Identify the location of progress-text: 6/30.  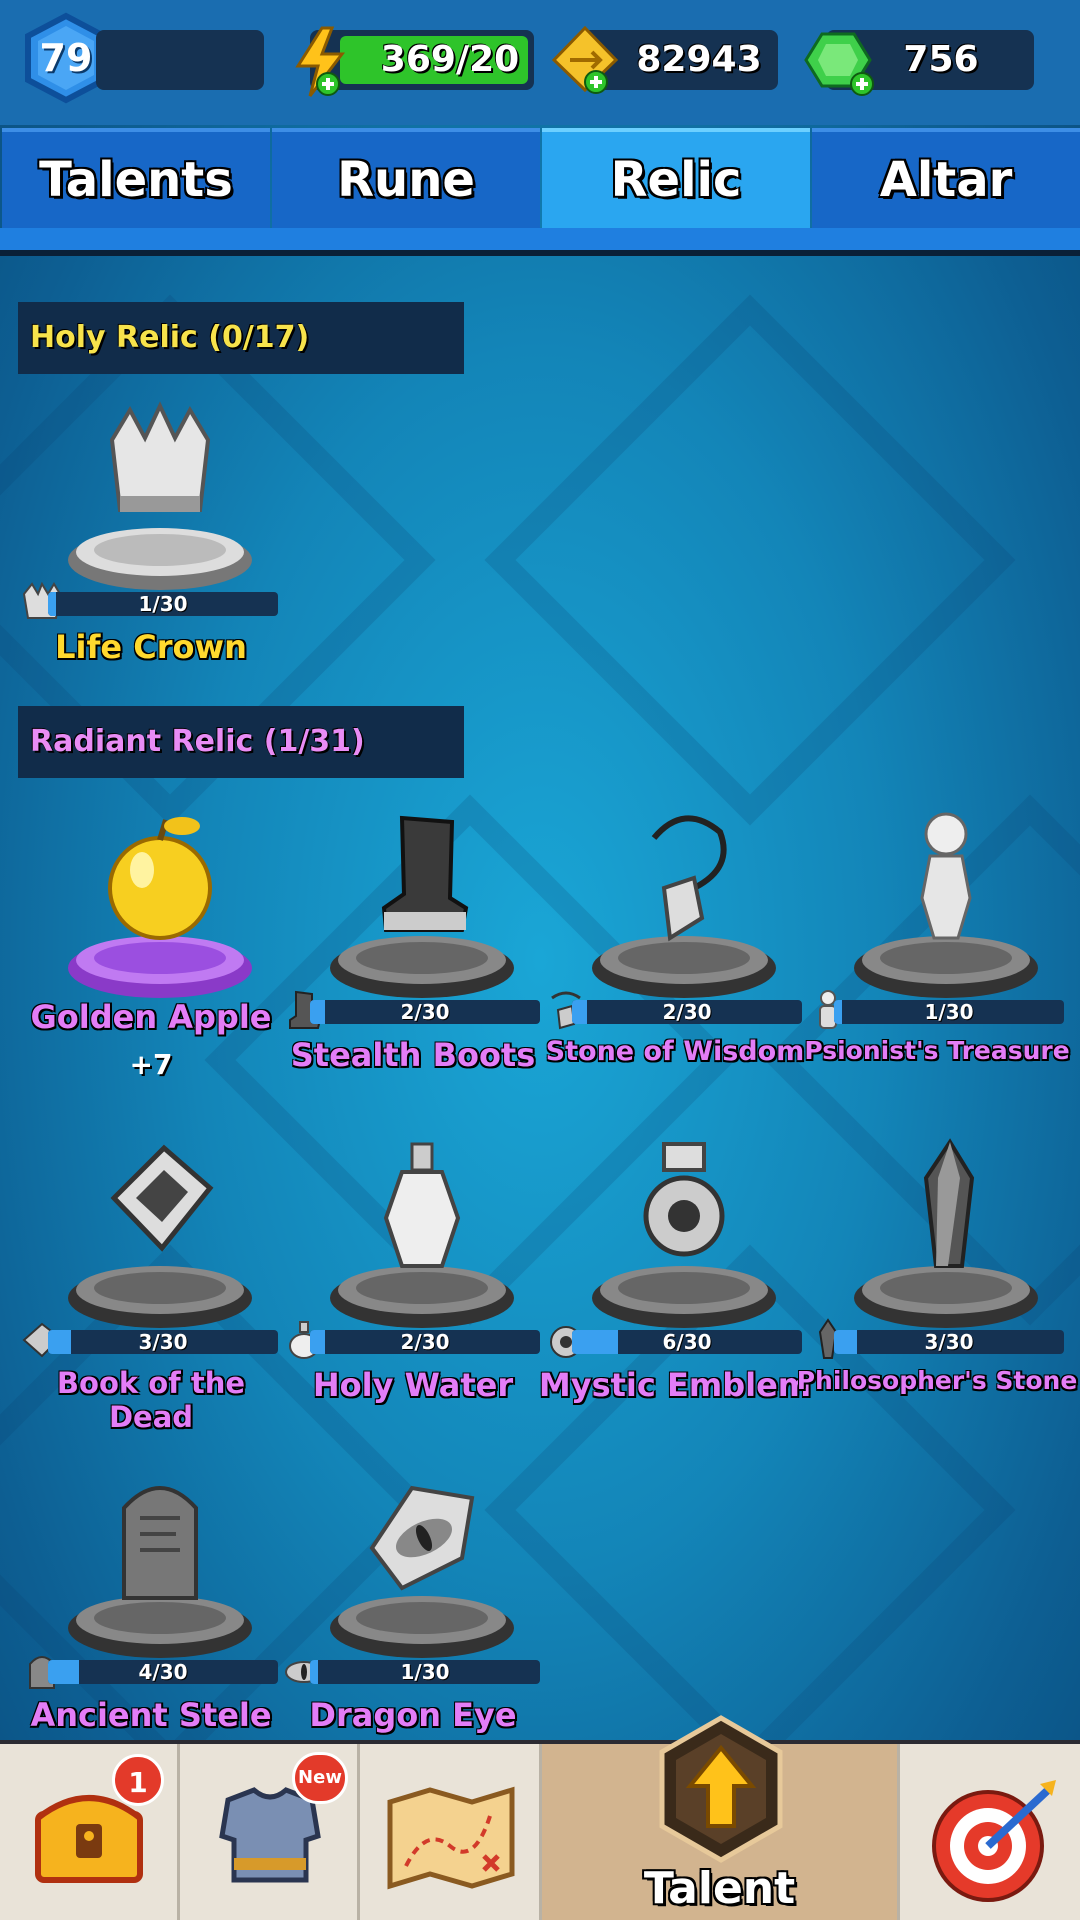
(687, 1342).